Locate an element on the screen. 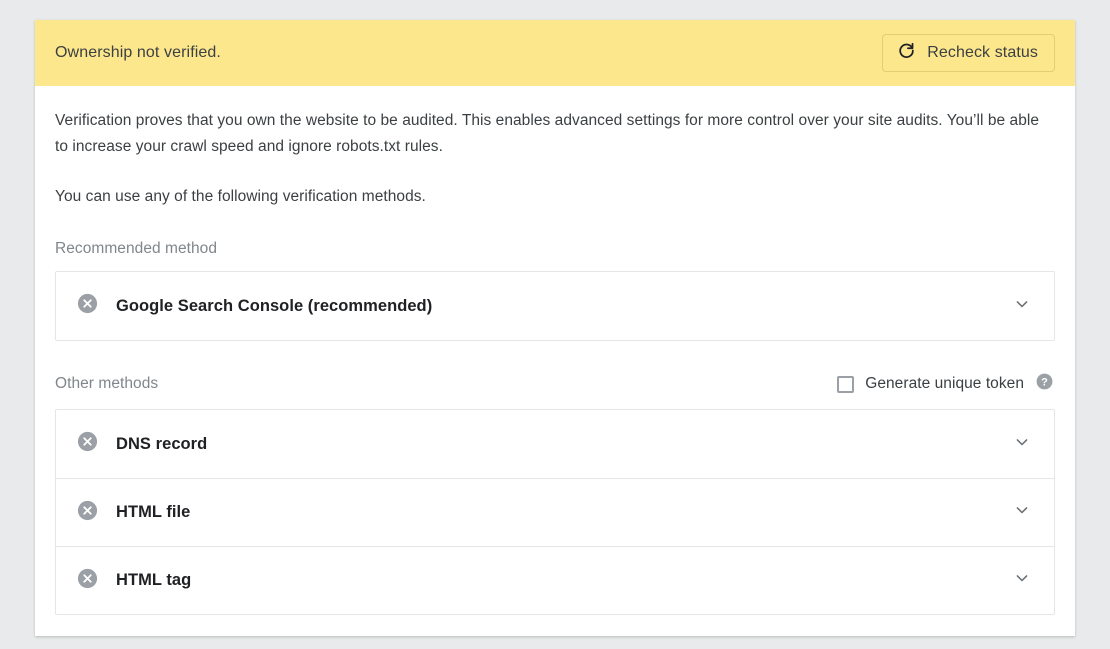 The height and width of the screenshot is (649, 1110). recheck-status-button: Recheck status is located at coordinates (968, 53).